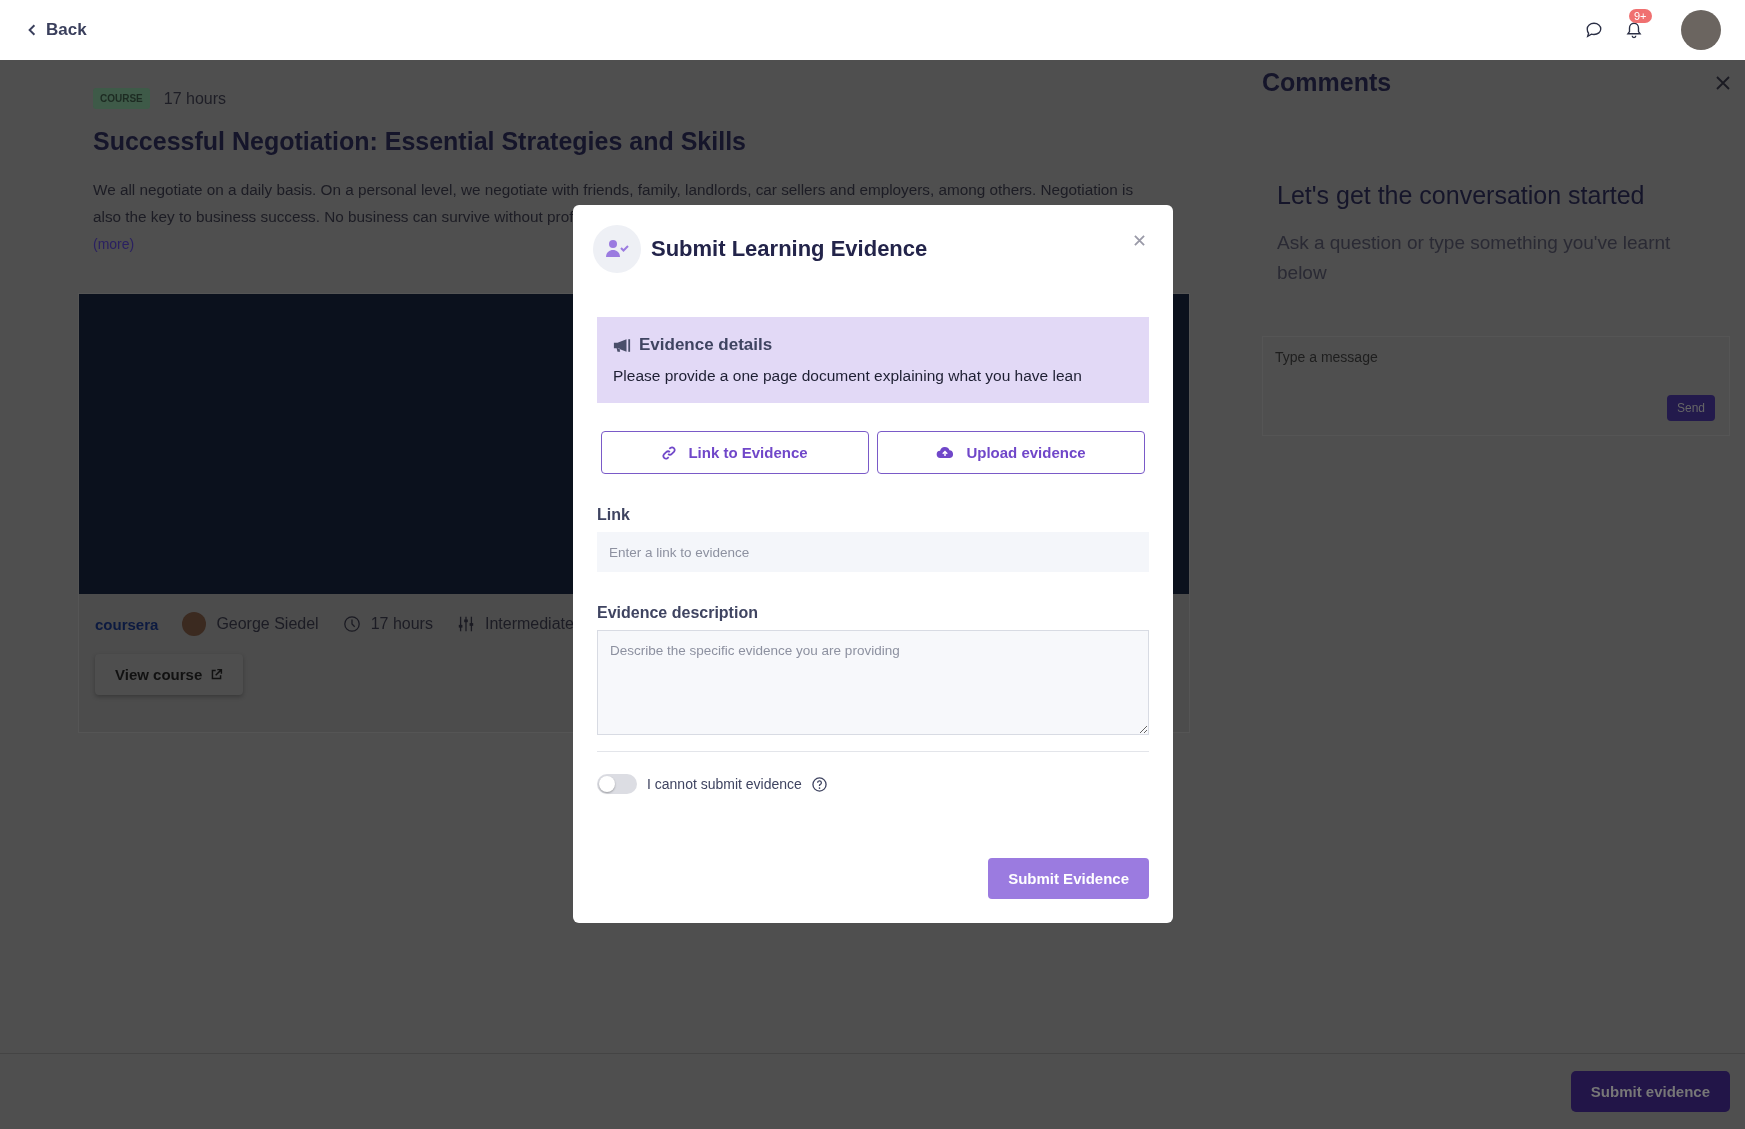 The image size is (1745, 1129). I want to click on megaphone-icon, so click(622, 345).